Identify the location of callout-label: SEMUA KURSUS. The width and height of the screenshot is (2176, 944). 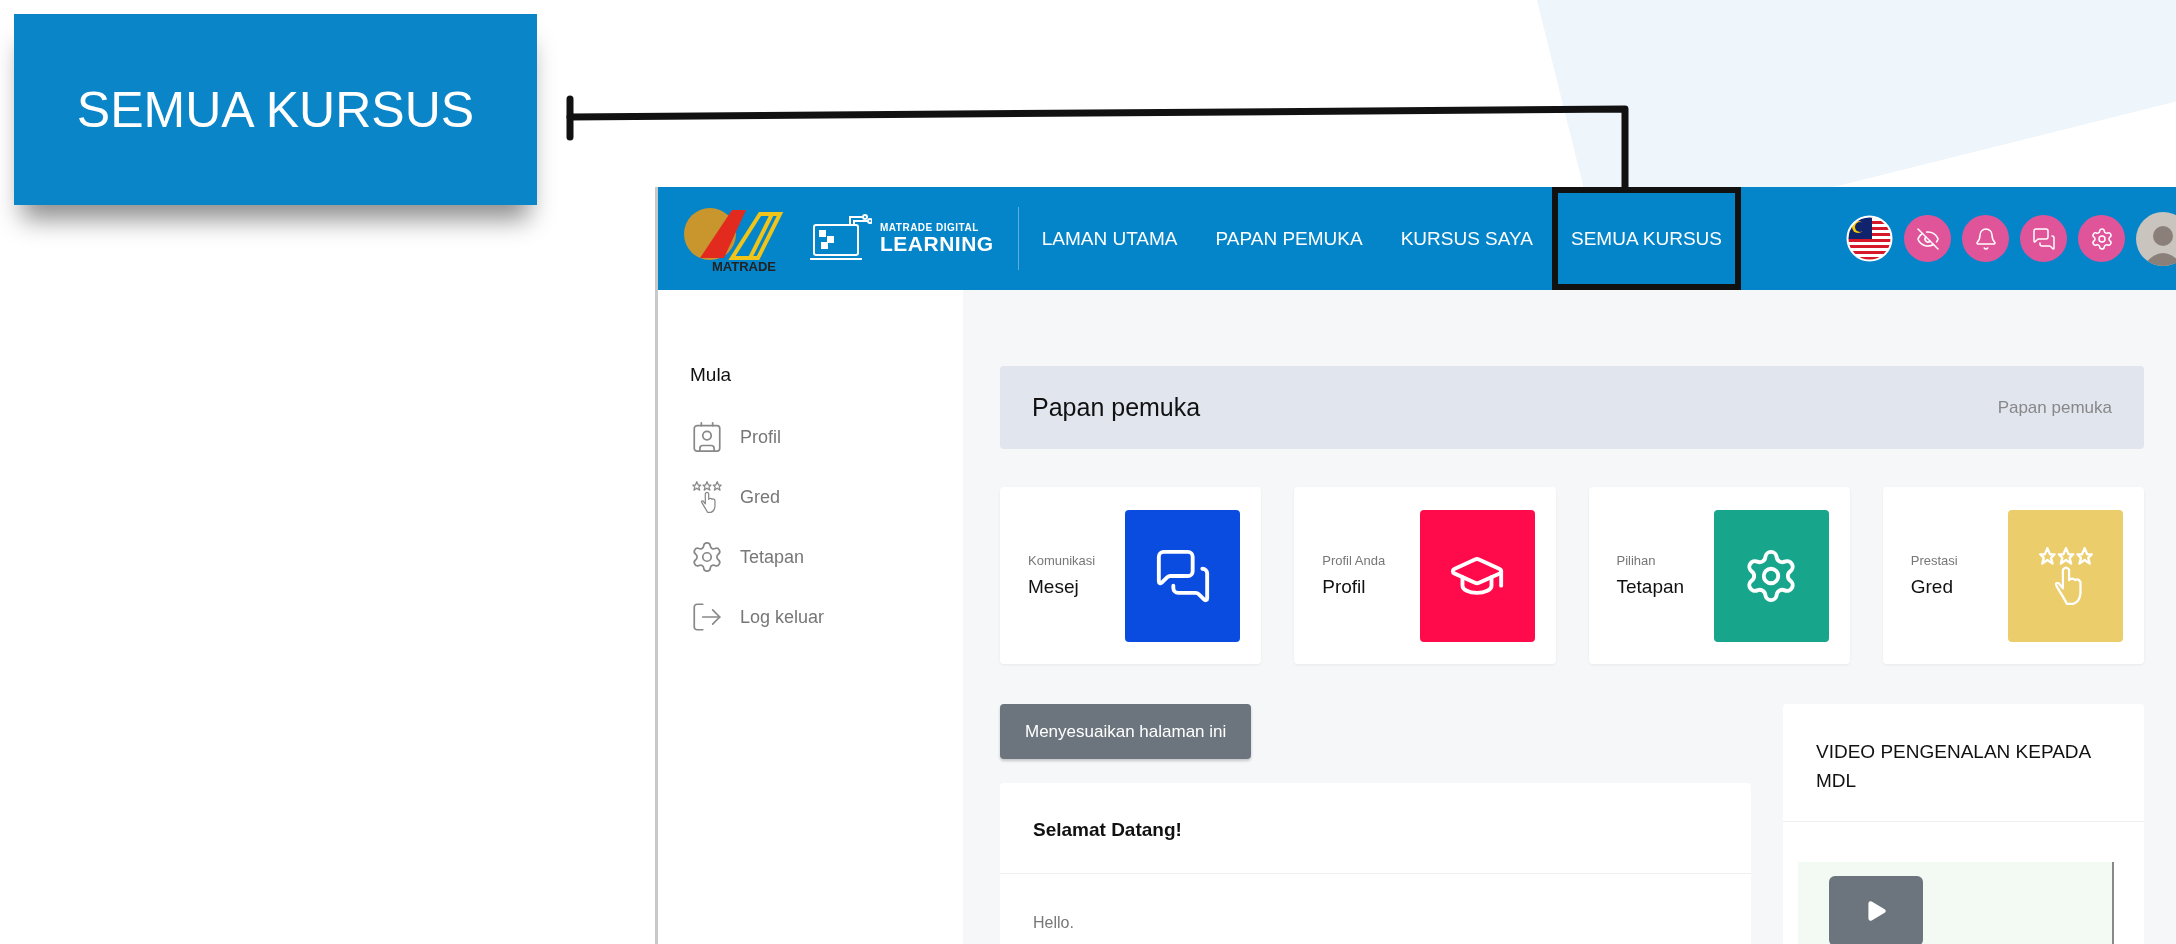
(275, 109).